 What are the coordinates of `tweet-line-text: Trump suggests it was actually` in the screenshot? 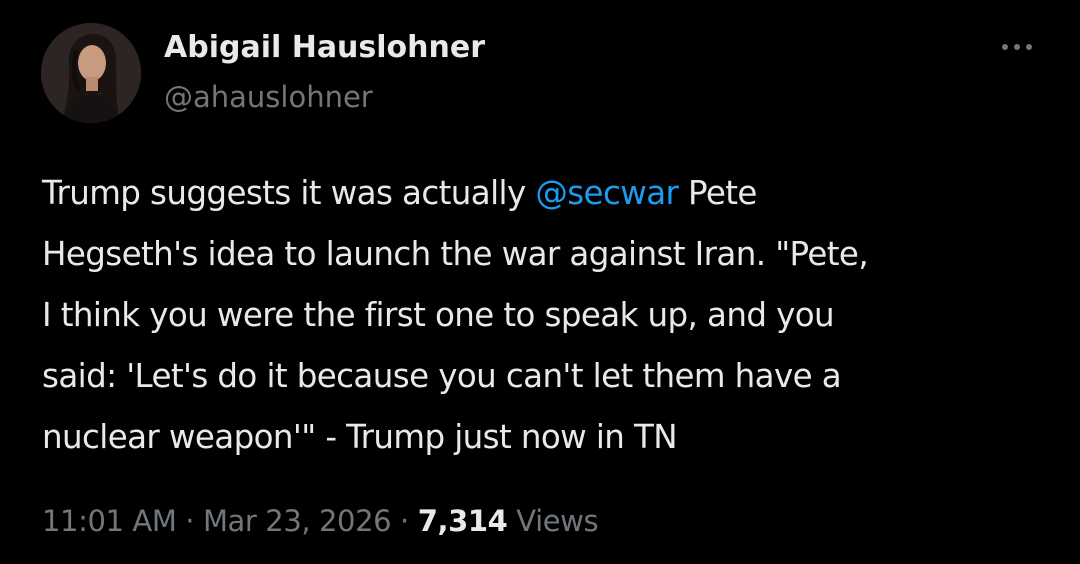 It's located at (289, 193).